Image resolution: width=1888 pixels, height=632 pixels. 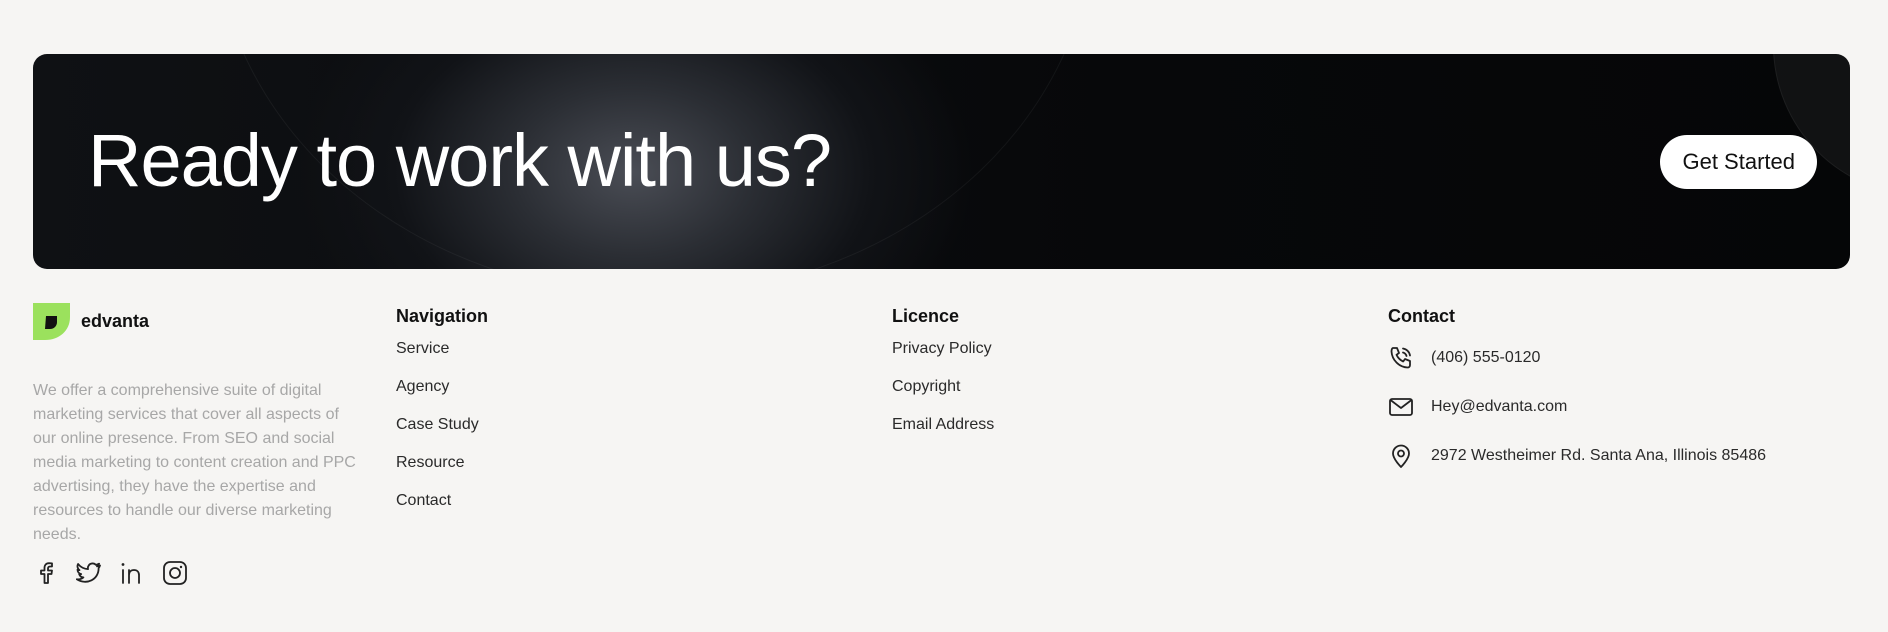 What do you see at coordinates (110, 573) in the screenshot?
I see `social-links` at bounding box center [110, 573].